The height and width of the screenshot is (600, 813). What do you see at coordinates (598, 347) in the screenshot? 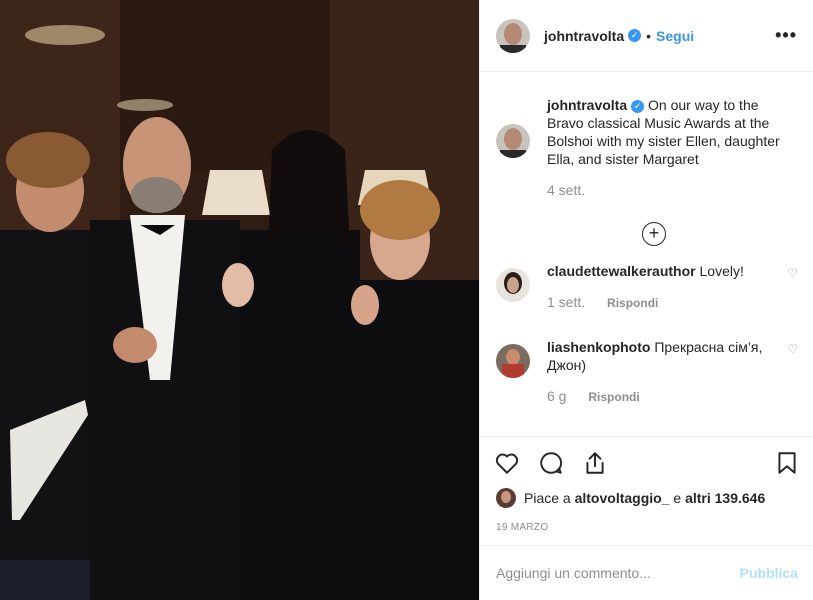
I see `comment-username: liashenkophoto` at bounding box center [598, 347].